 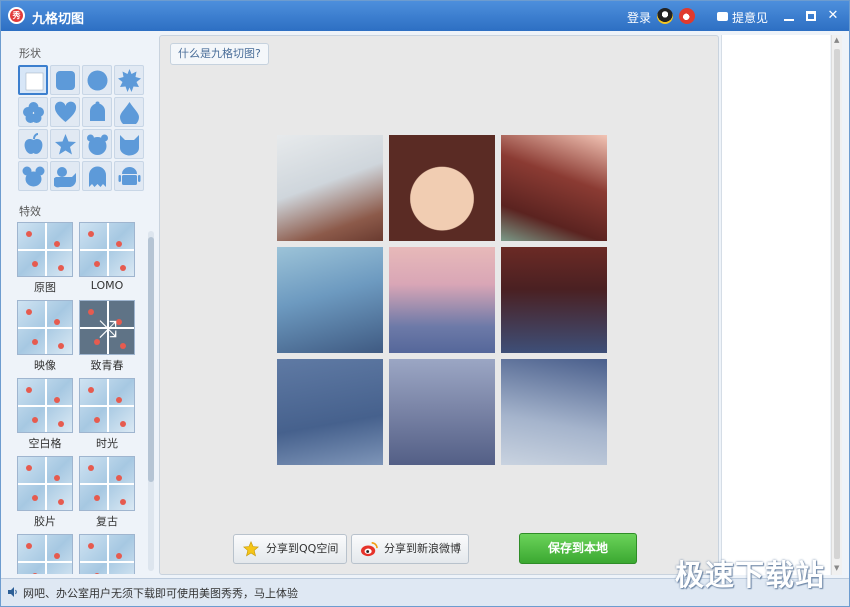 I want to click on effect-label: 致青春, so click(x=107, y=365).